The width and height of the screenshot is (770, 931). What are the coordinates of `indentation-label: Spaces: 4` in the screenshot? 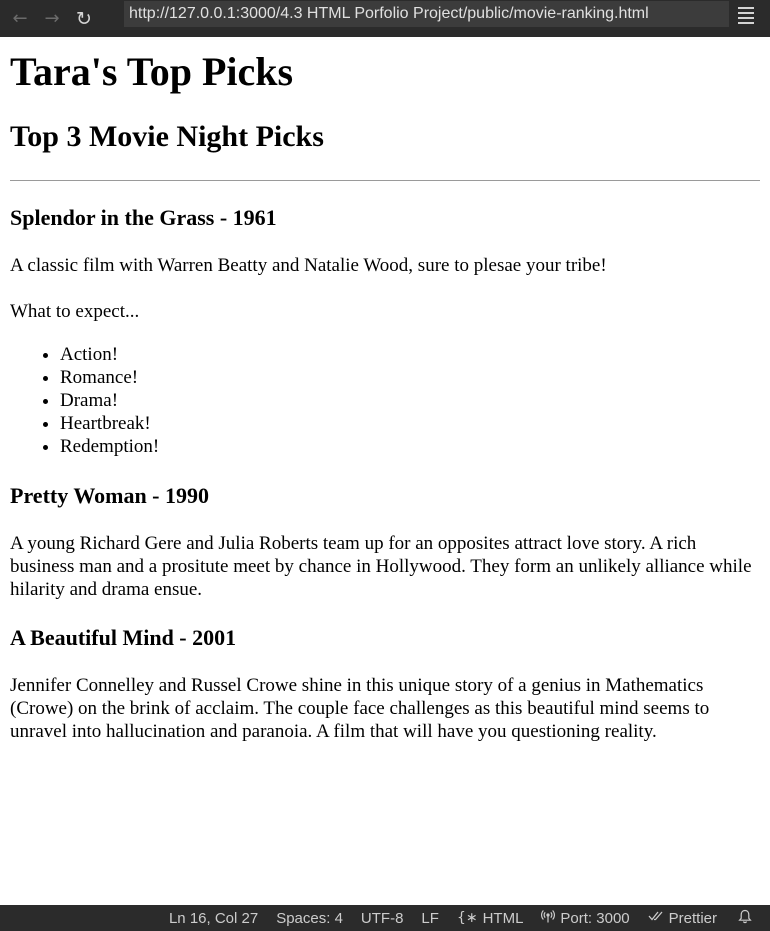 It's located at (309, 918).